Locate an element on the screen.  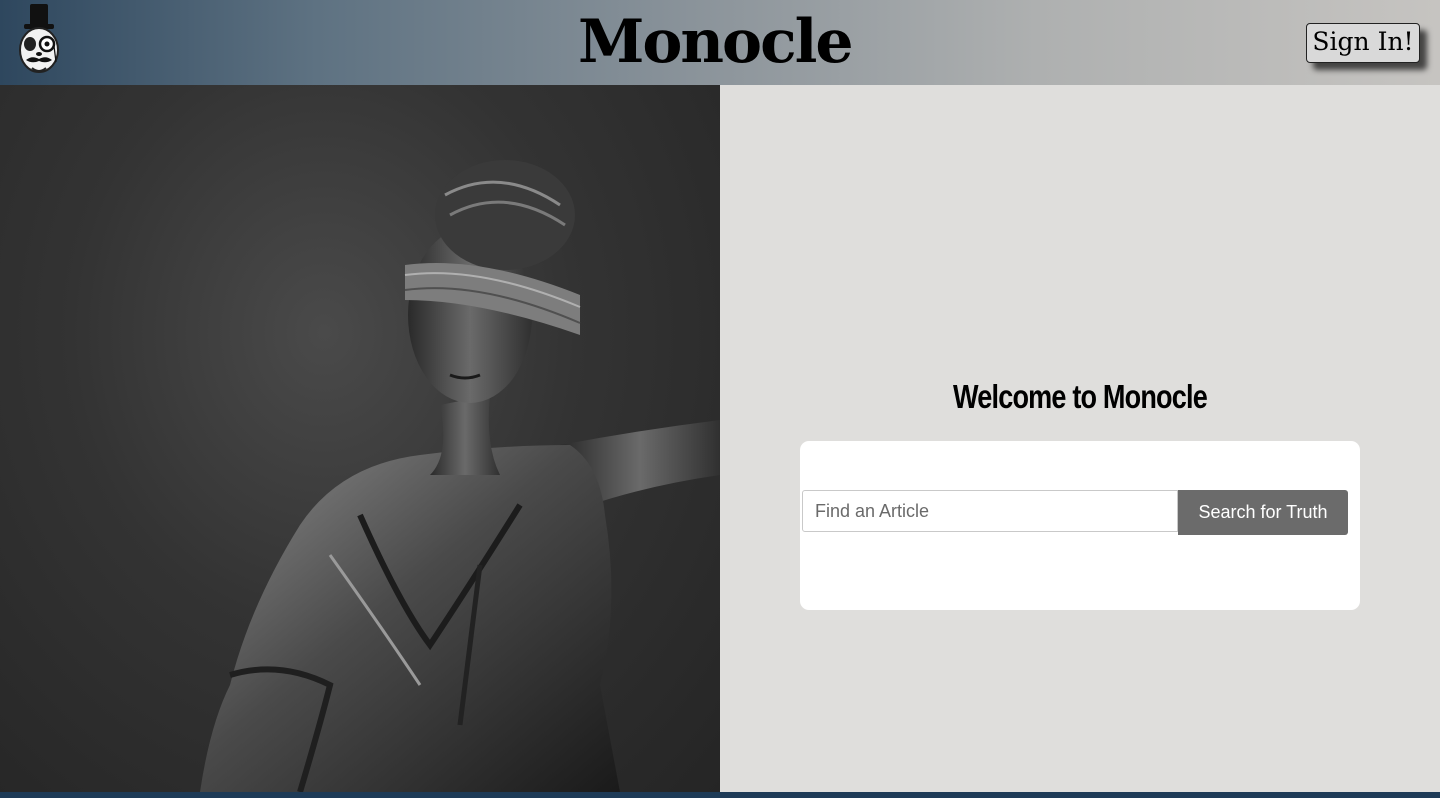
site-title: Monocle is located at coordinates (716, 42).